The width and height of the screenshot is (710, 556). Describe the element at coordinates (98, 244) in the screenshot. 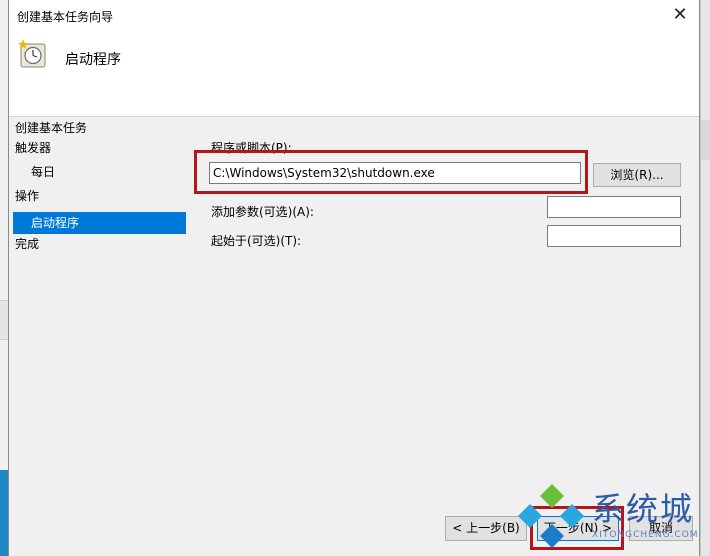

I see `step-finish: 完成` at that location.